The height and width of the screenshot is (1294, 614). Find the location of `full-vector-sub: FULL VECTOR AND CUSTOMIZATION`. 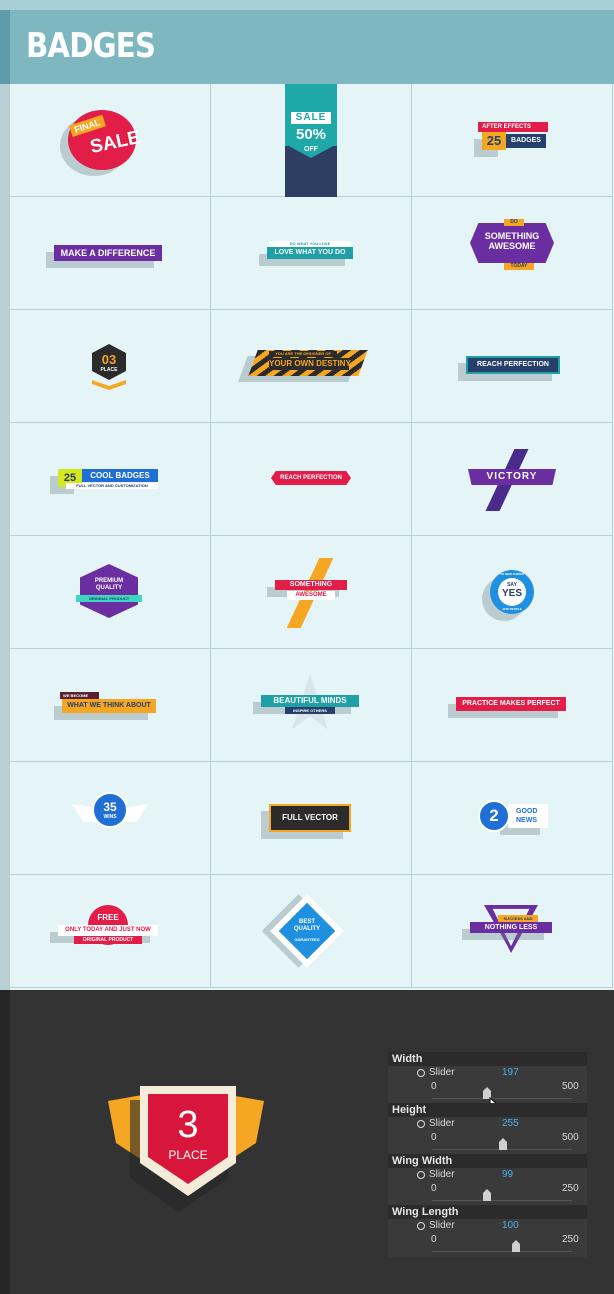

full-vector-sub: FULL VECTOR AND CUSTOMIZATION is located at coordinates (112, 486).